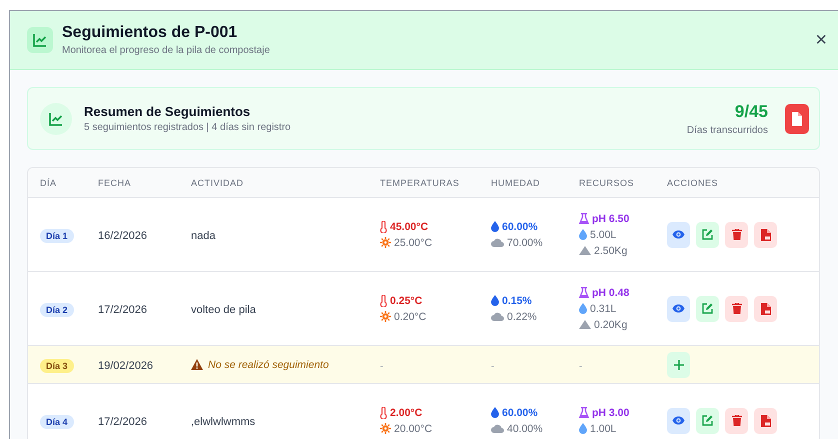 This screenshot has height=439, width=838. What do you see at coordinates (603, 308) in the screenshot?
I see `water-amount: 0.31L` at bounding box center [603, 308].